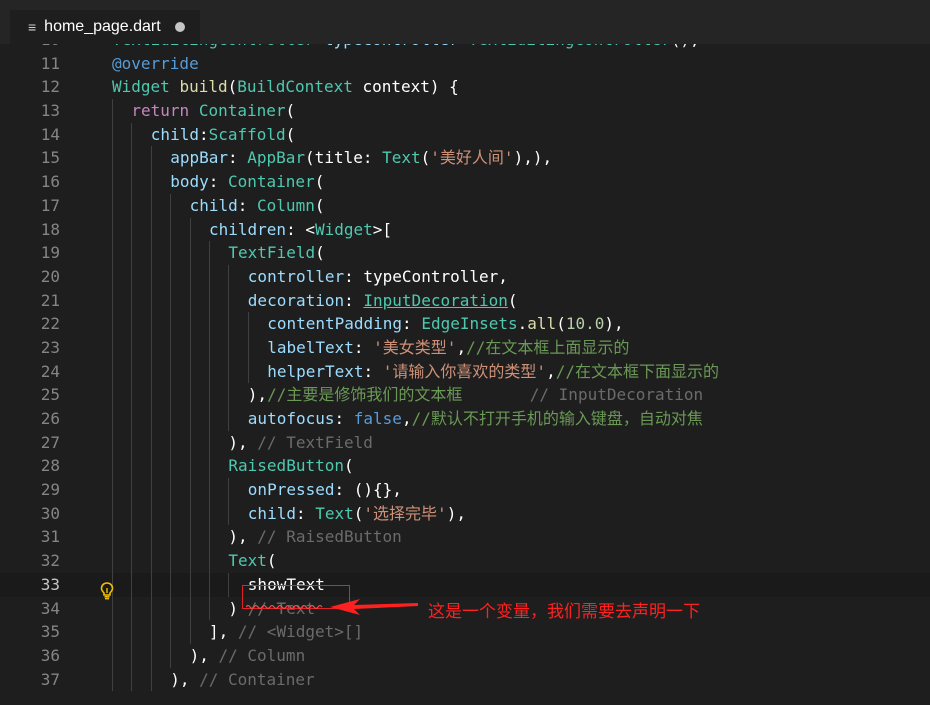 The width and height of the screenshot is (930, 705). I want to click on code-line: 26 autofocus: false,//默认不打开手机的输入键盘，自动对焦, so click(465, 419).